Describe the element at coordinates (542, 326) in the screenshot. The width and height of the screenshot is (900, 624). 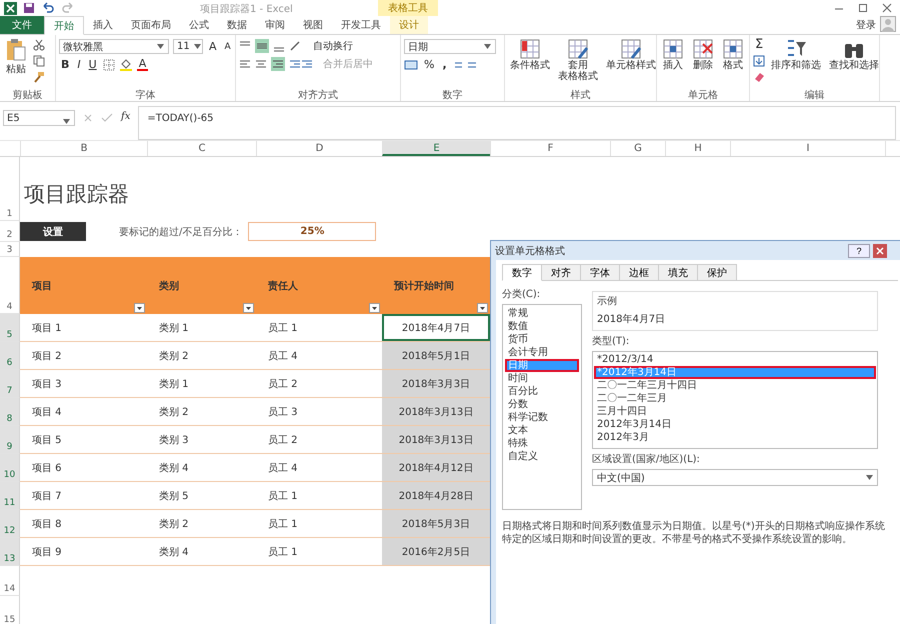
I see `category-item: 数值` at that location.